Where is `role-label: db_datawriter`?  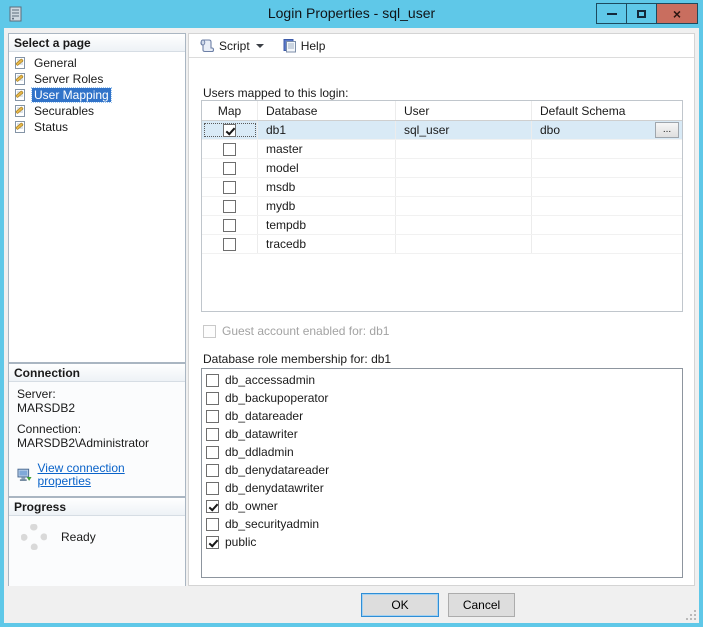 role-label: db_datawriter is located at coordinates (261, 434).